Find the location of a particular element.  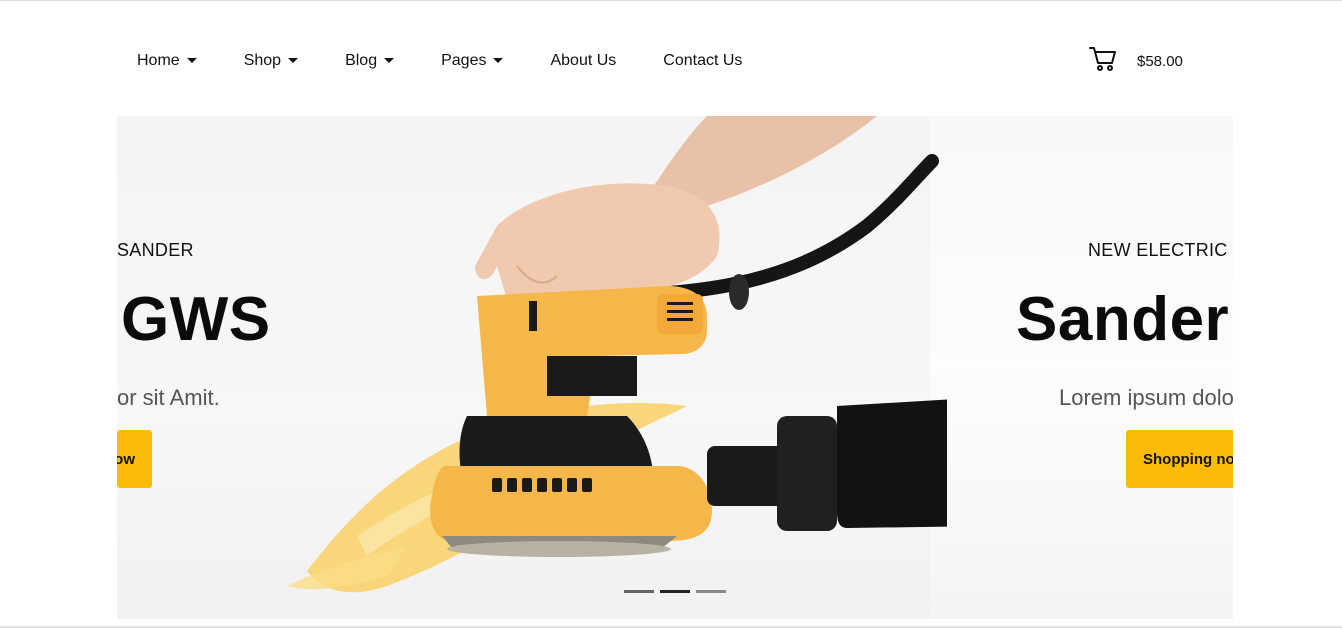

main-nav: Home Shop Blog Pages About Us Contact Us is located at coordinates (463, 61).